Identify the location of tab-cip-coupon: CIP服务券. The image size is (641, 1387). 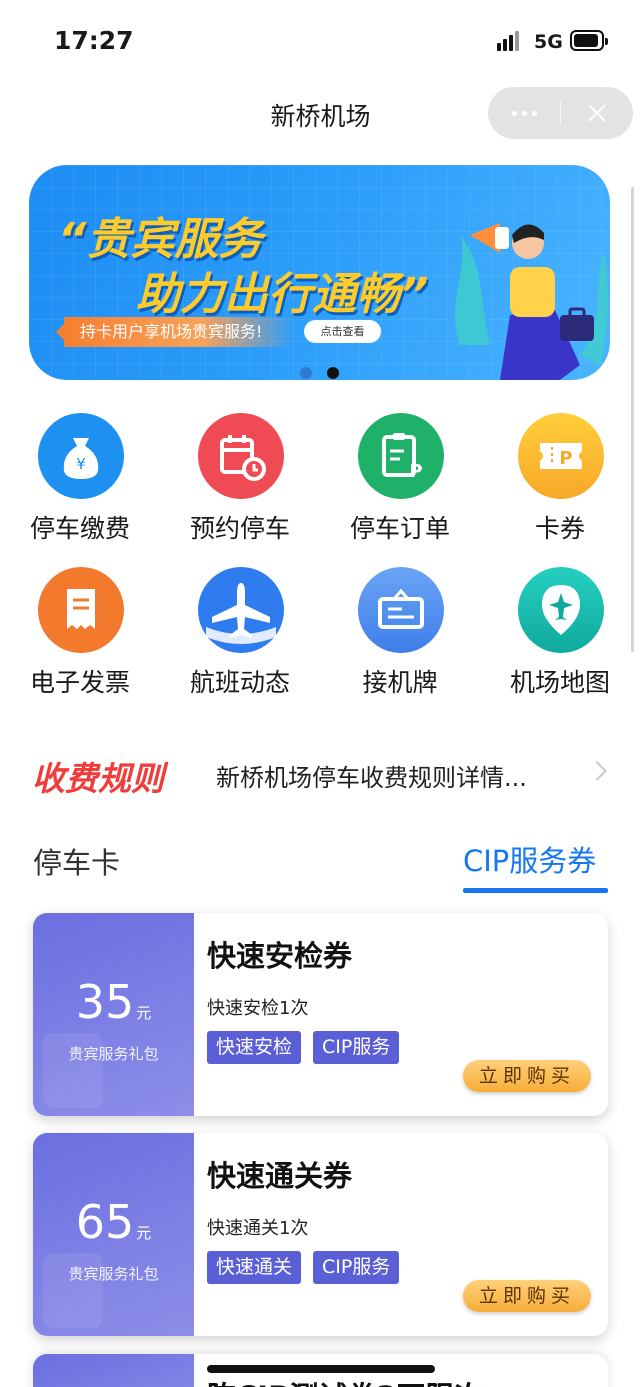
(529, 859).